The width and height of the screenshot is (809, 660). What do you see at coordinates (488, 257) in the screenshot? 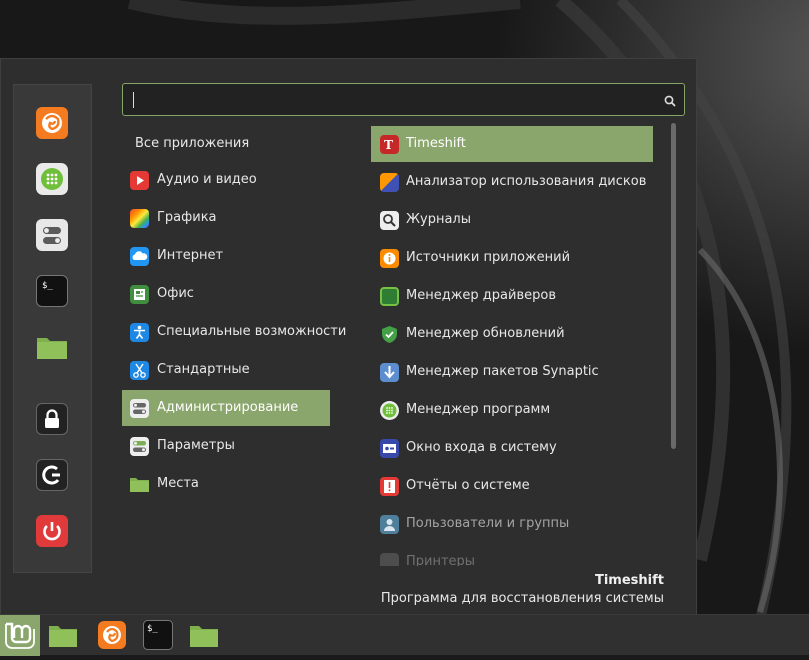
I see `app-label: Источники приложений` at bounding box center [488, 257].